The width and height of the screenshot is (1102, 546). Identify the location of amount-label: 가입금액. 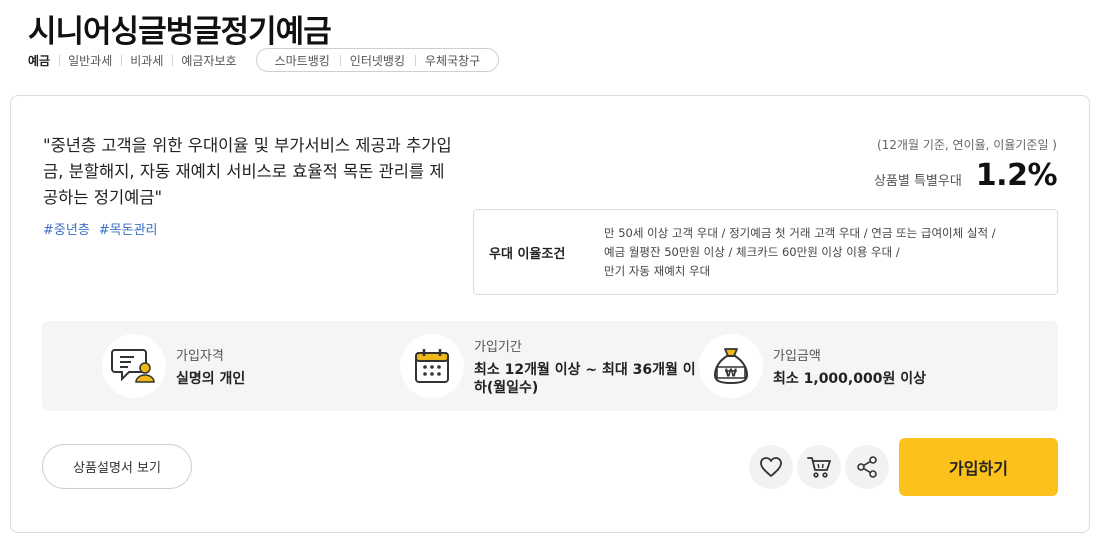
(797, 356).